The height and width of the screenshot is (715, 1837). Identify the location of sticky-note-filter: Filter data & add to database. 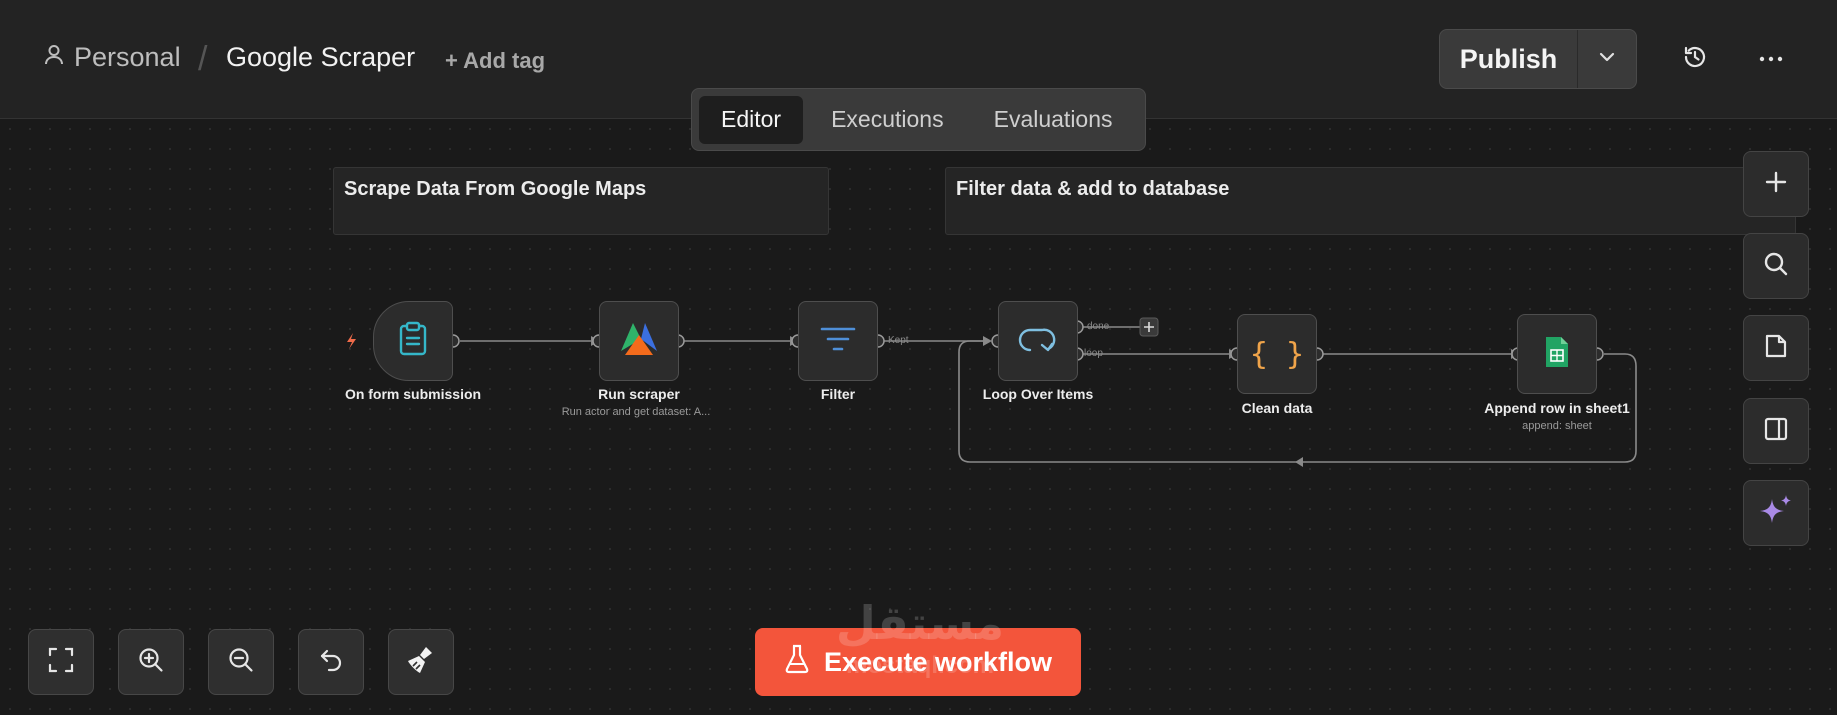
(1370, 201).